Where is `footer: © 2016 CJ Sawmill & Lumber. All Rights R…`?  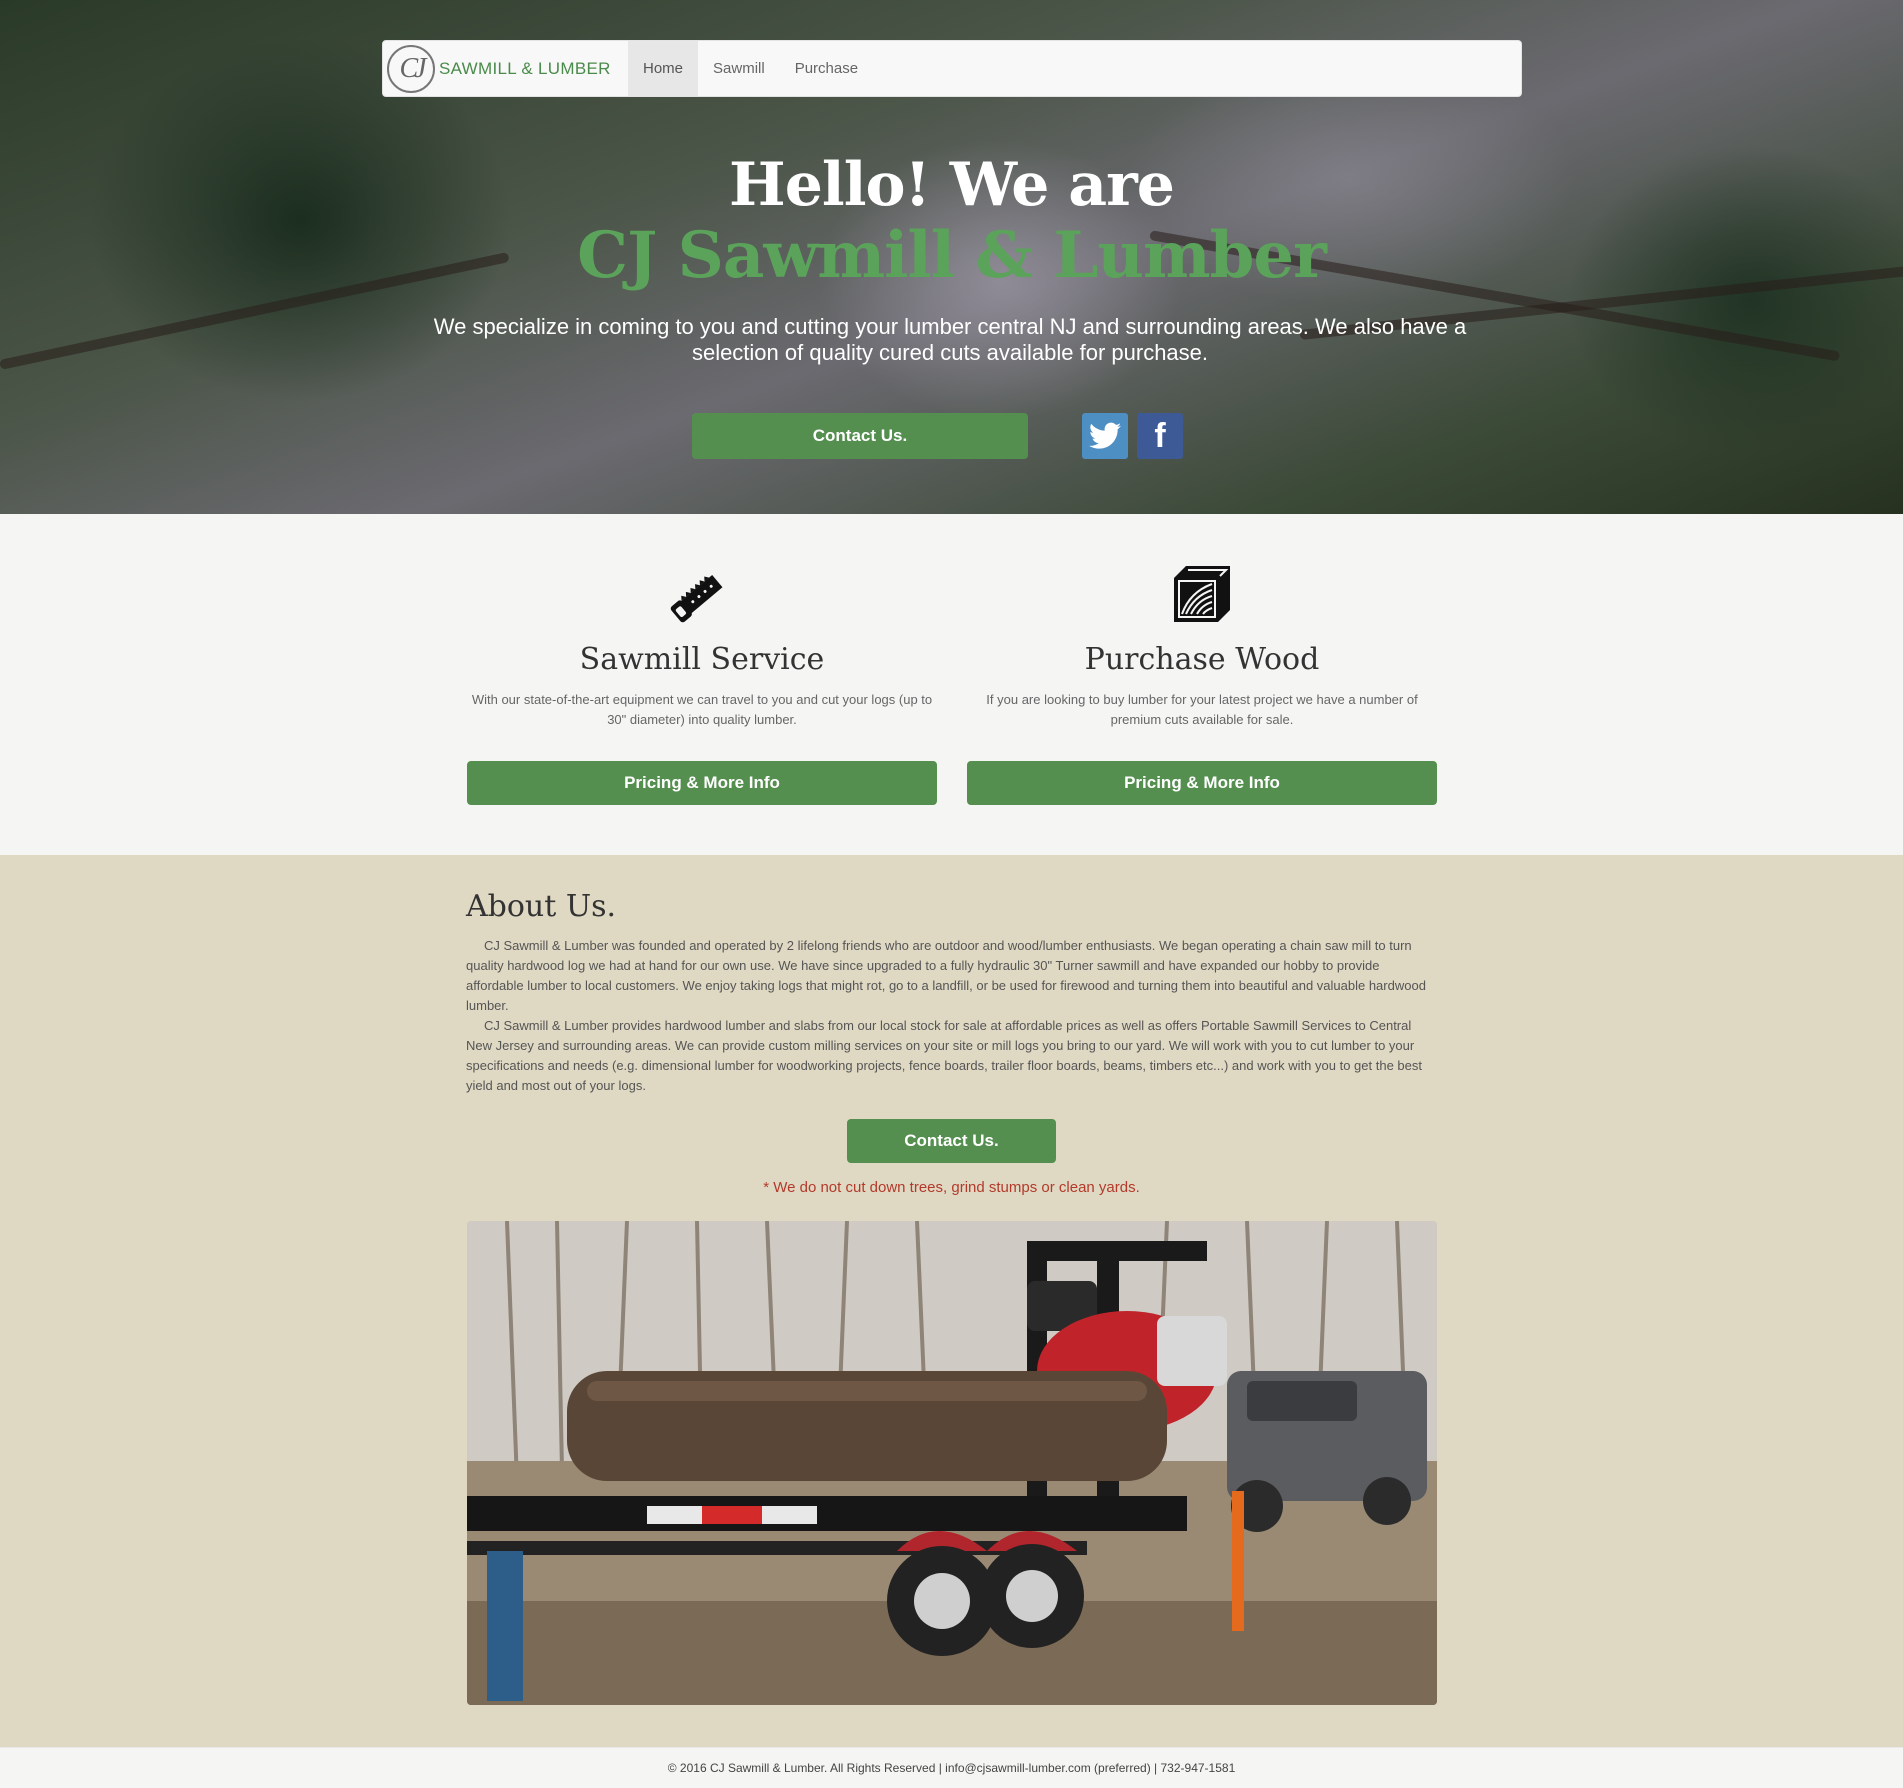
footer: © 2016 CJ Sawmill & Lumber. All Rights R… is located at coordinates (951, 1767).